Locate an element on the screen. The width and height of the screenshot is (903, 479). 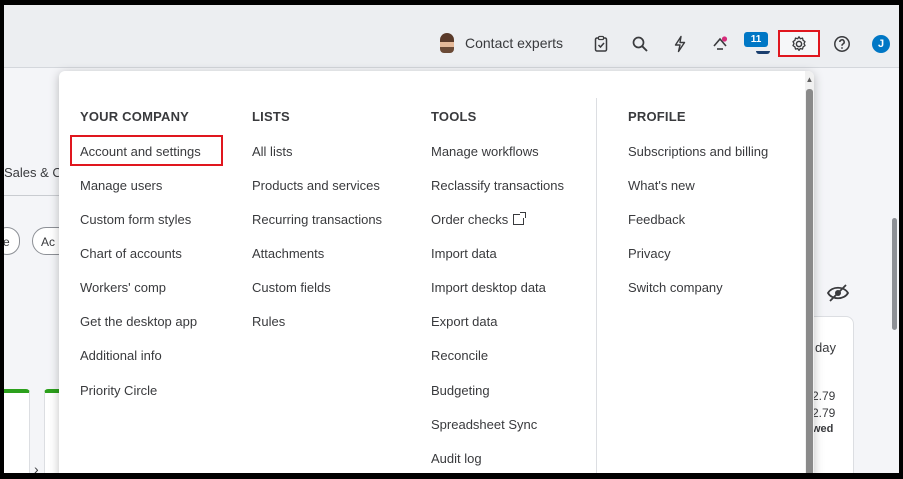
background-pill-a: e is located at coordinates (12, 241).